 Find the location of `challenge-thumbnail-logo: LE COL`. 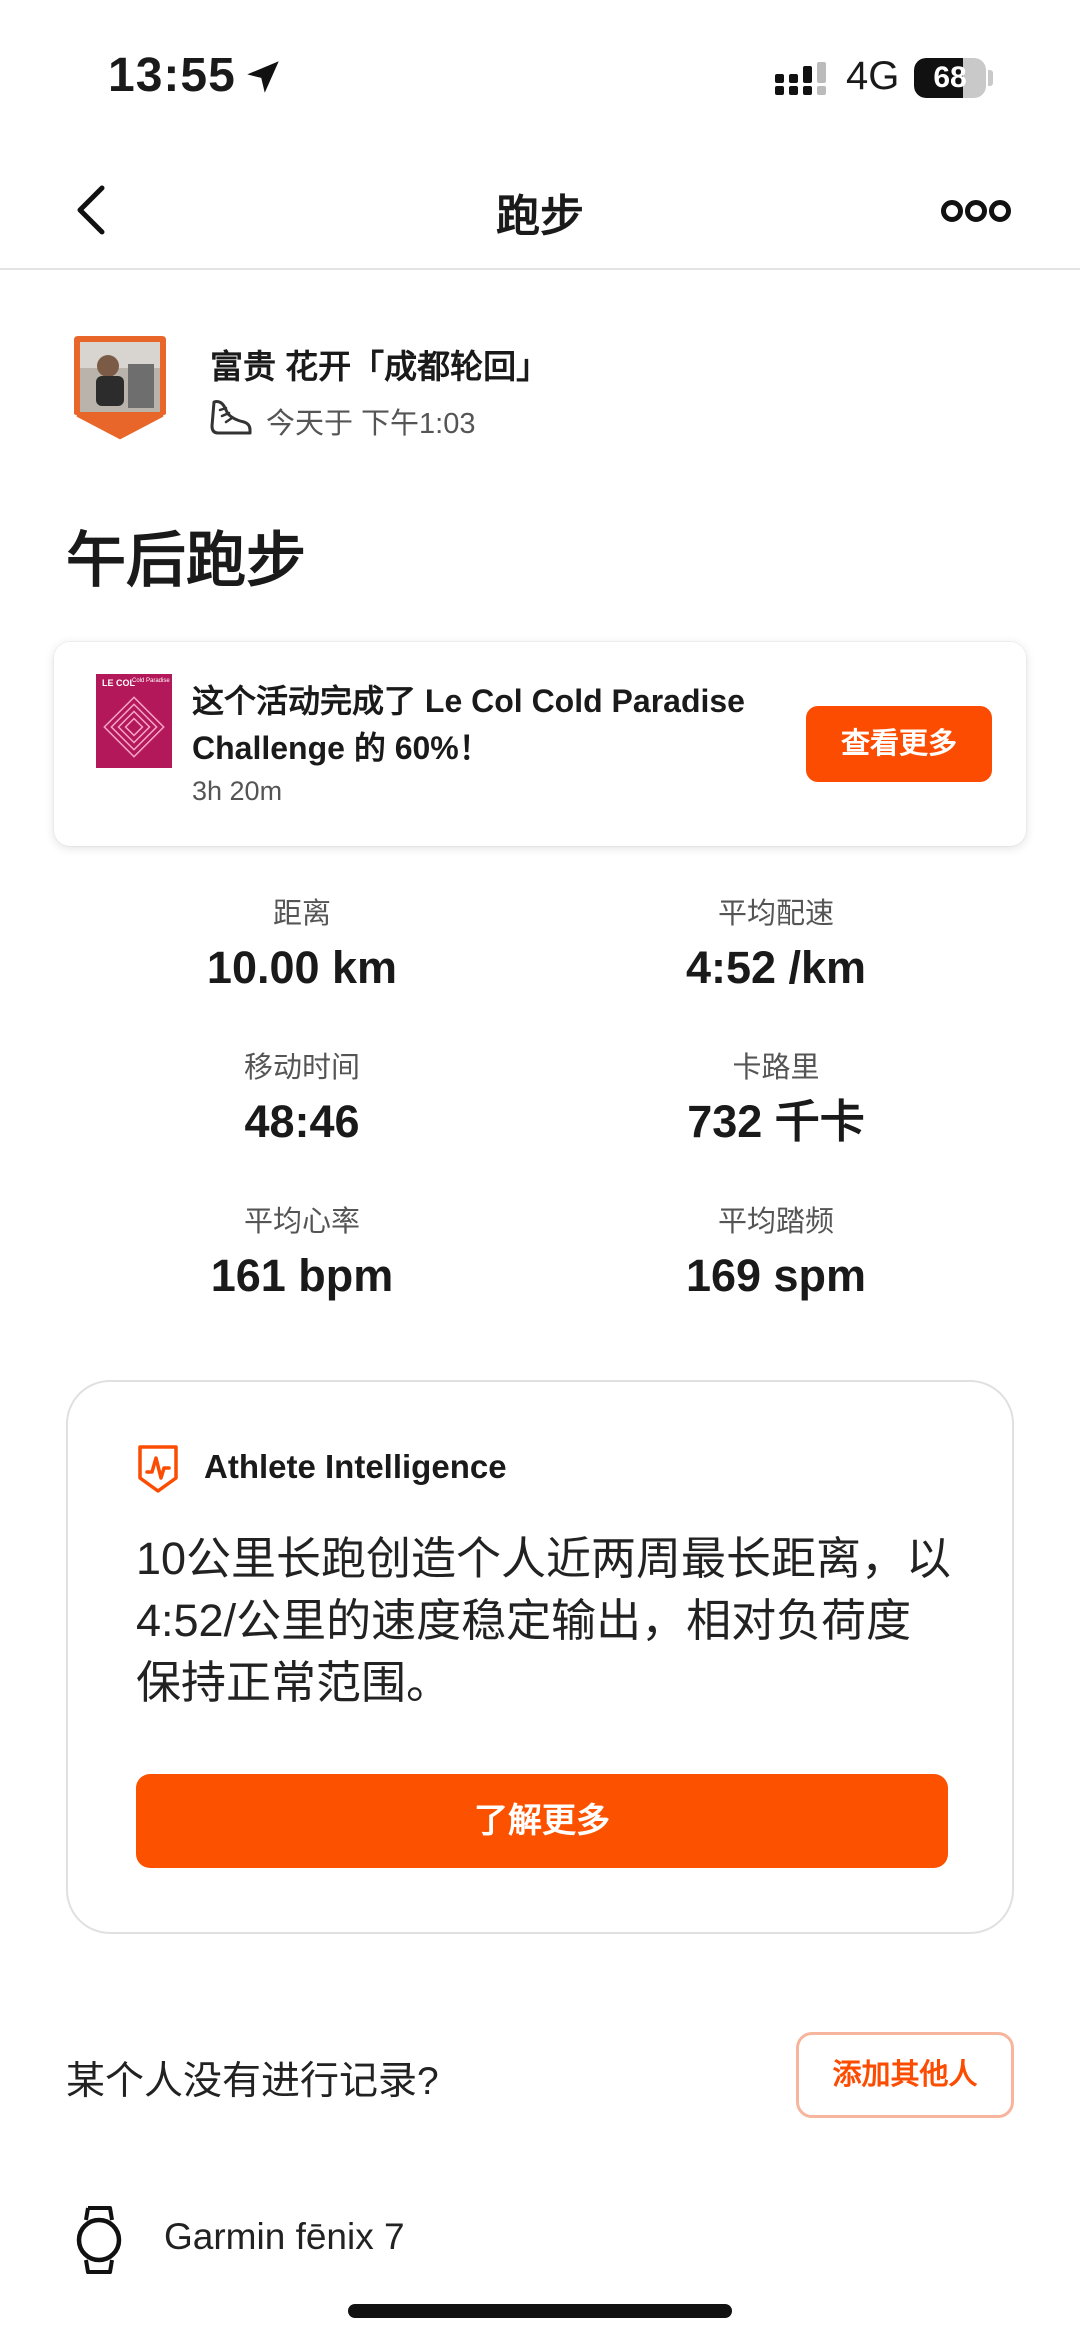

challenge-thumbnail-logo: LE COL is located at coordinates (118, 683).